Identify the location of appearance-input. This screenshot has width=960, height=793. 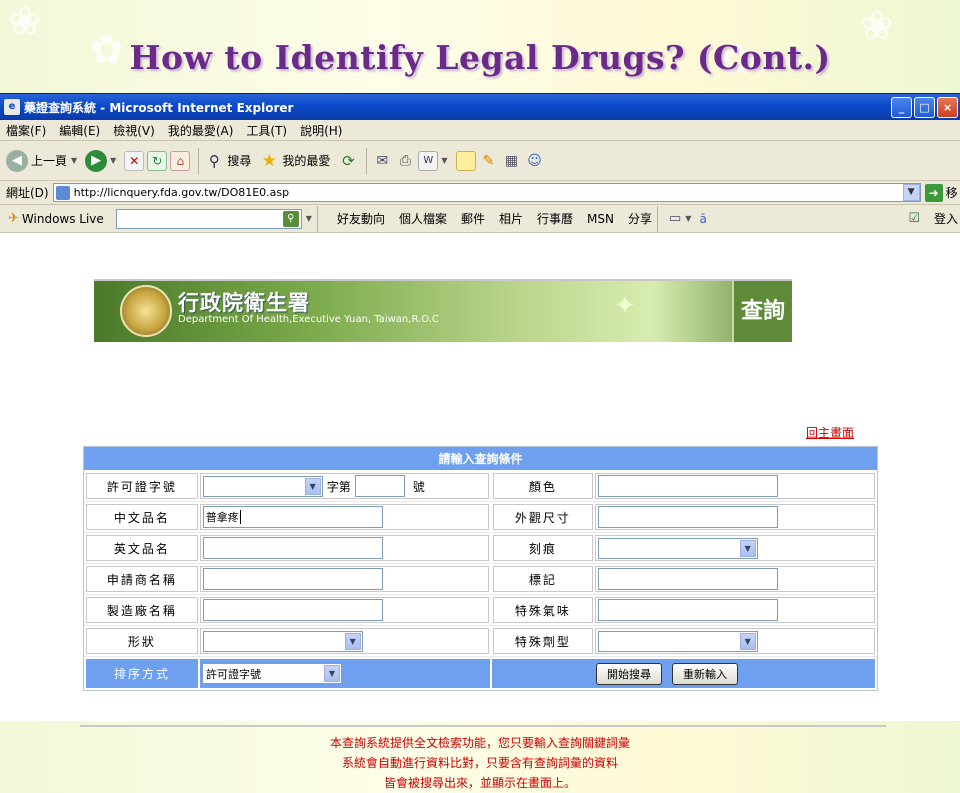
(687, 517).